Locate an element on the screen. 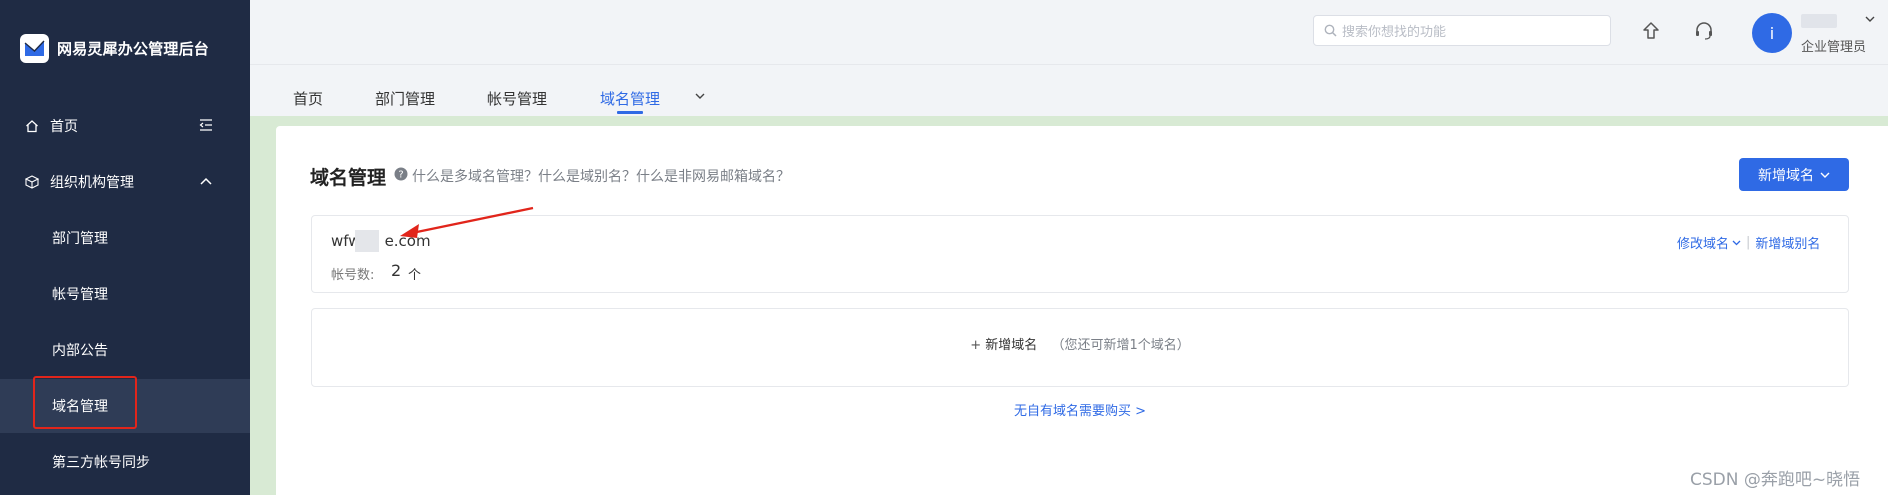 This screenshot has height=495, width=1888. add-domain-line: + 新增域名 （您还可新增1个域名） is located at coordinates (944, 343).